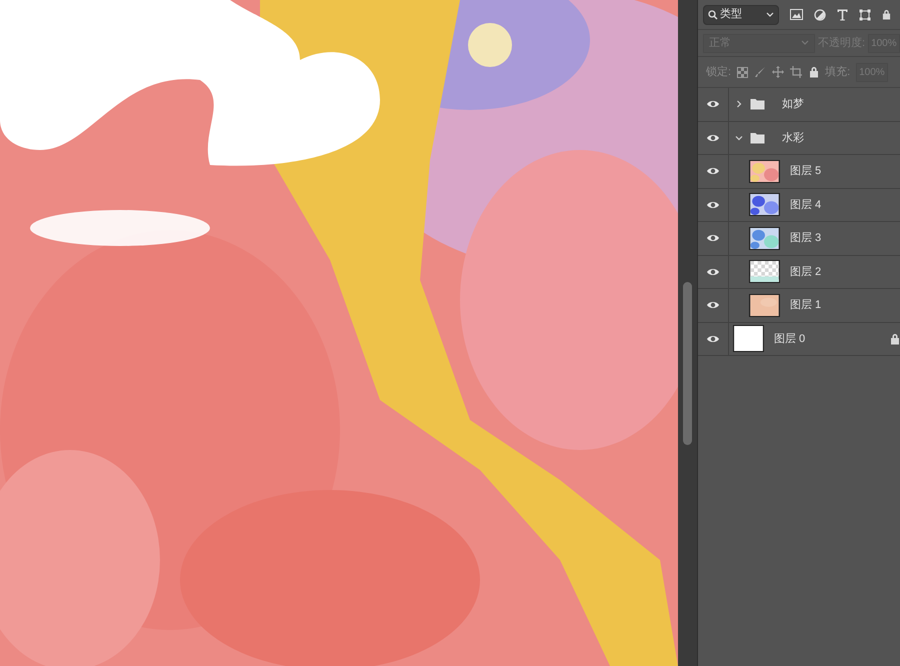 This screenshot has height=666, width=900. Describe the element at coordinates (790, 339) in the screenshot. I see `layer-name: 图层 0` at that location.